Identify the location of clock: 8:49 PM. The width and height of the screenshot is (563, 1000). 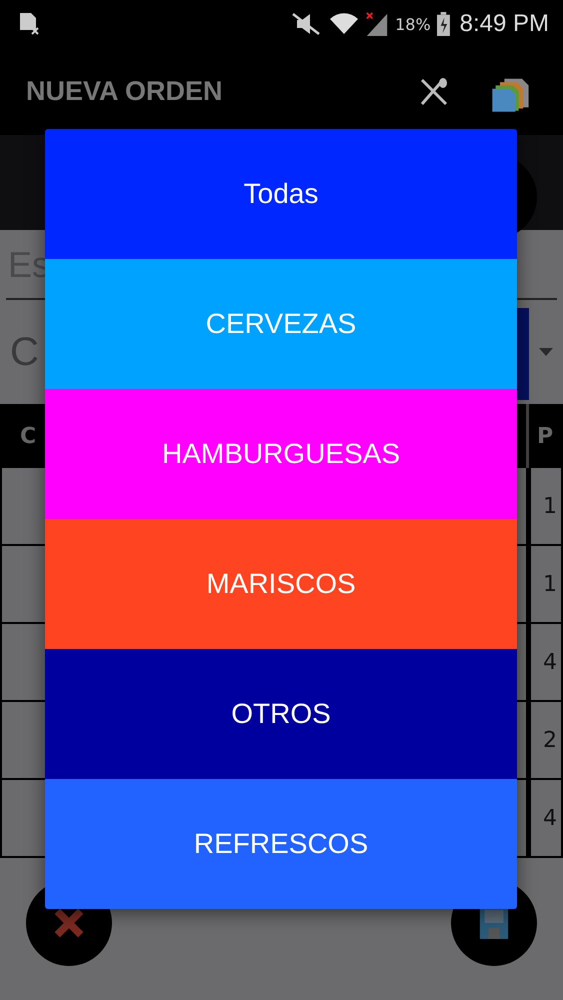
(504, 24).